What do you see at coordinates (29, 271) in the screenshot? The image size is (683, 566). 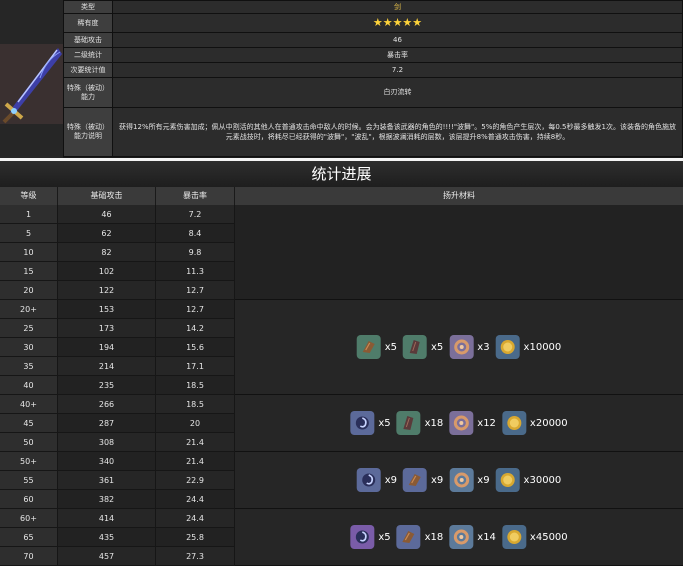 I see `level-cell: 15` at bounding box center [29, 271].